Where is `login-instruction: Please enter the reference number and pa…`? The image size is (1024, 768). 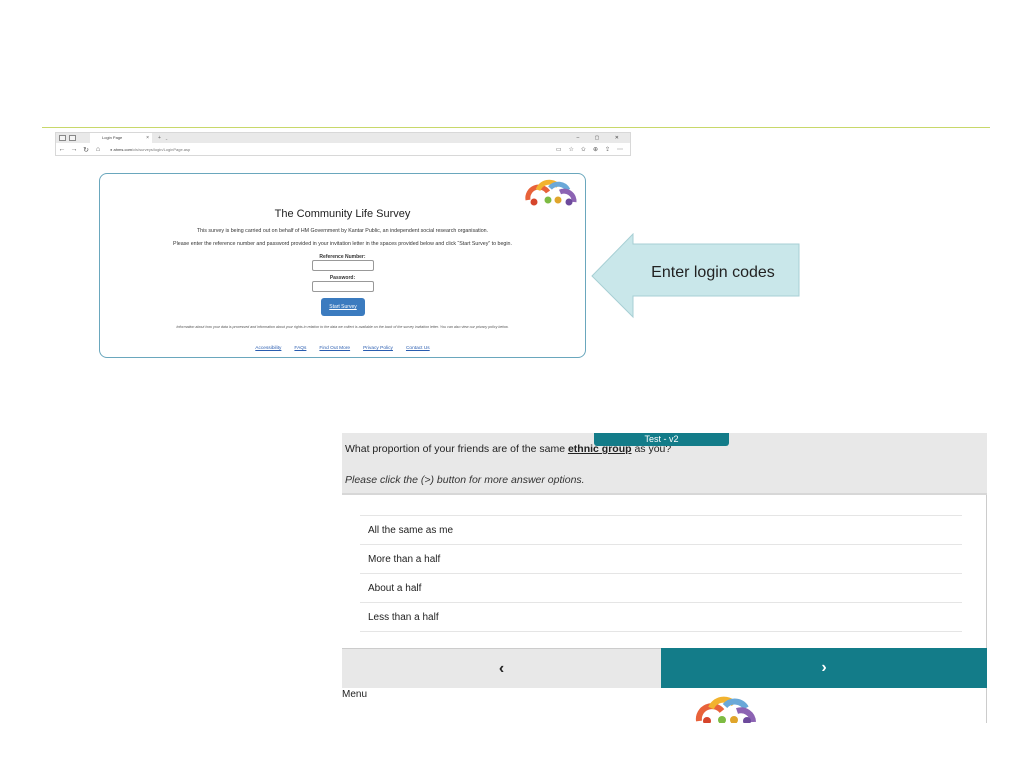
login-instruction: Please enter the reference number and pa… is located at coordinates (342, 244).